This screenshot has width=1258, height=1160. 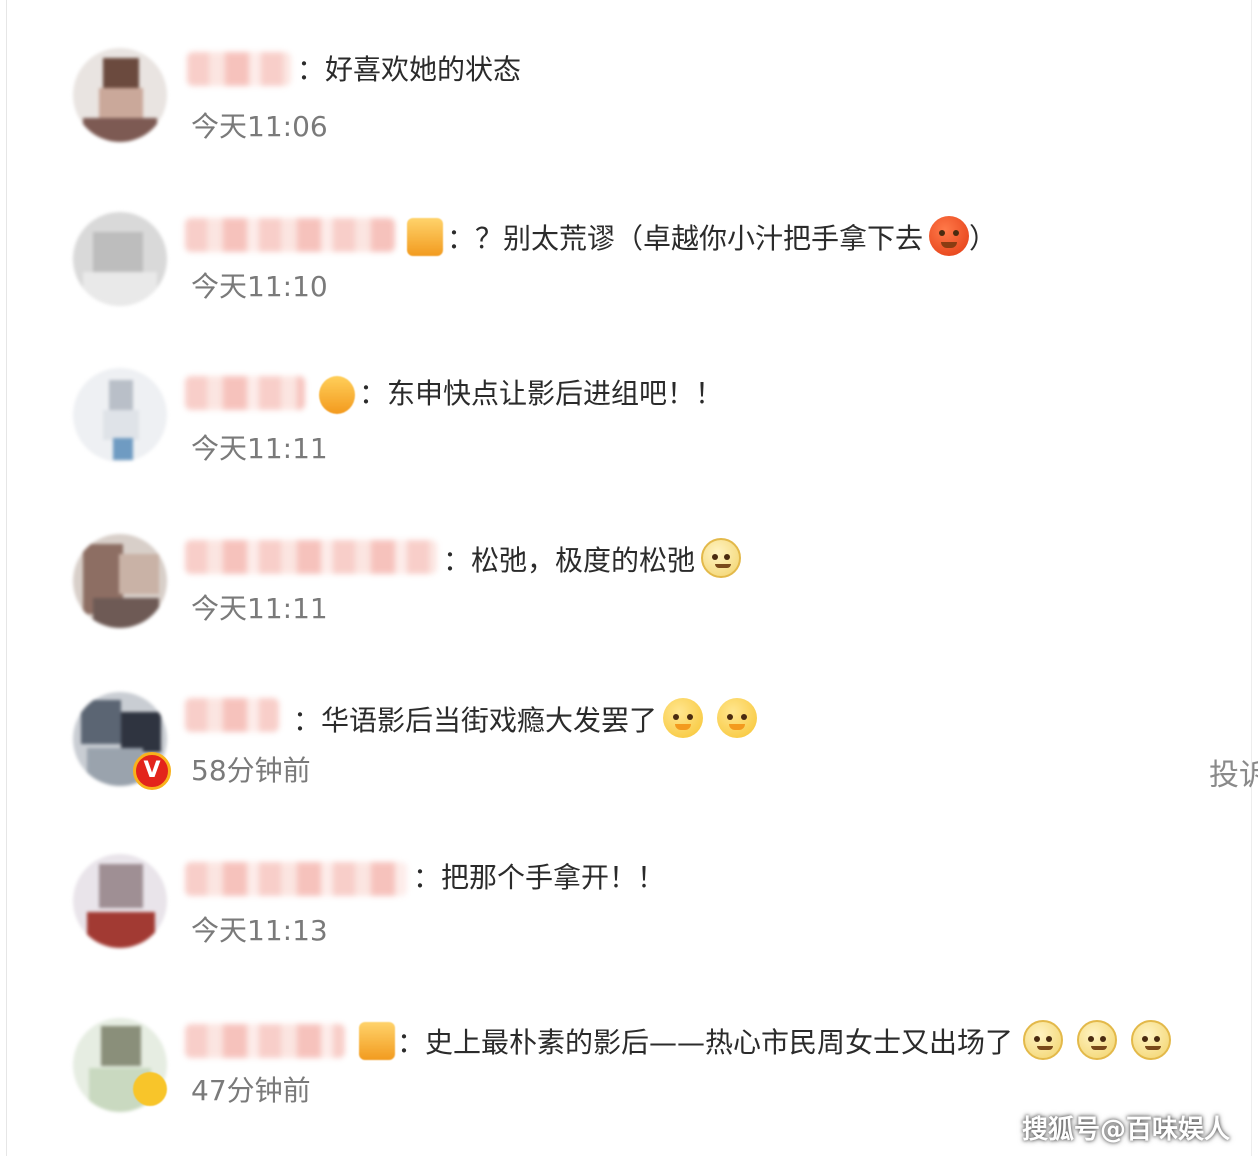 I want to click on comment-text: ：把那个手拿开！！, so click(x=539, y=877).